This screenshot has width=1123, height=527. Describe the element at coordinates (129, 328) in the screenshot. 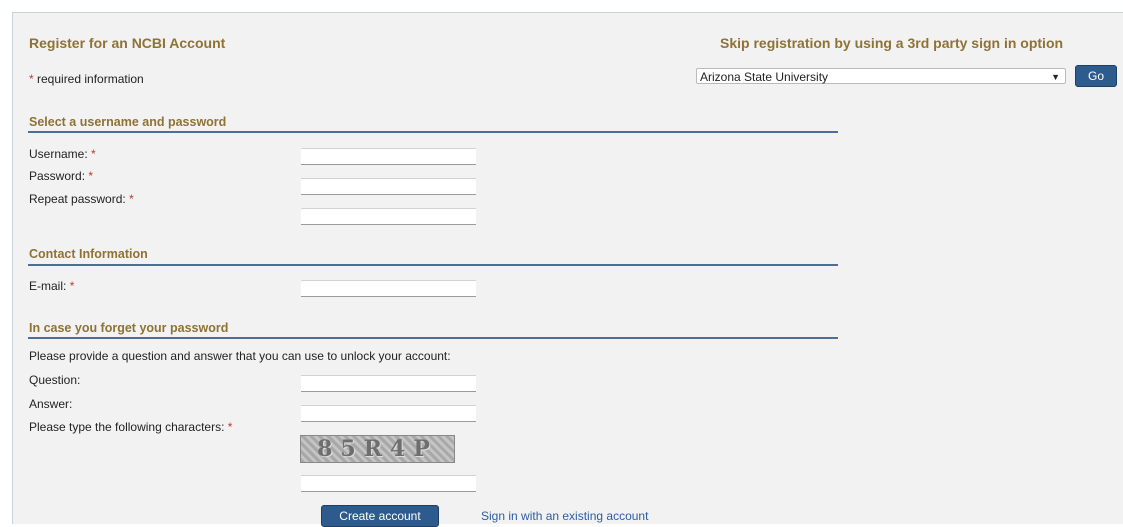

I see `forgot-section-title: In case you forget your password` at that location.